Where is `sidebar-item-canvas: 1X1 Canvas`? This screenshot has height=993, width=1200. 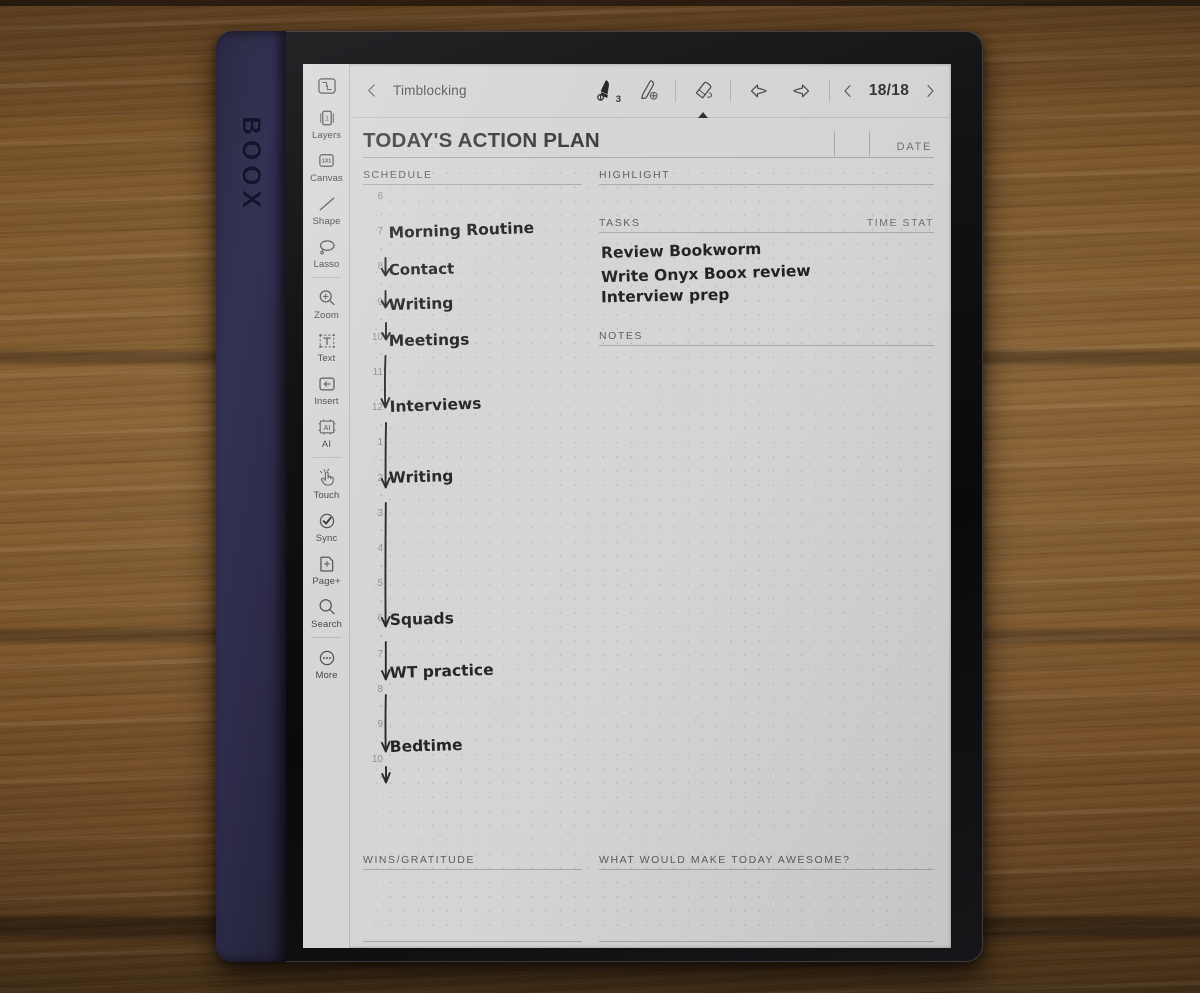
sidebar-item-canvas: 1X1 Canvas is located at coordinates (326, 165).